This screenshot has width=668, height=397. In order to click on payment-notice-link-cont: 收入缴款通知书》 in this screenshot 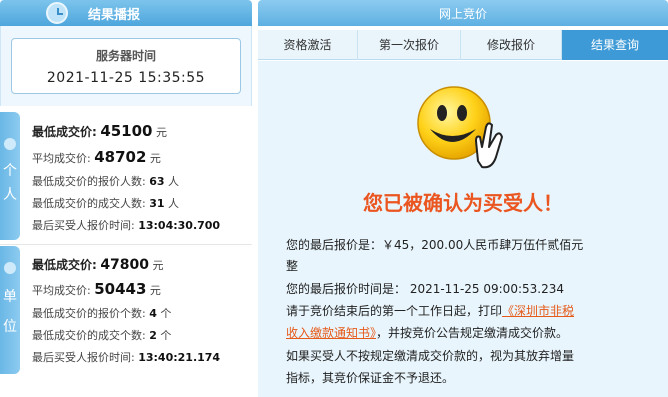, I will do `click(331, 333)`.